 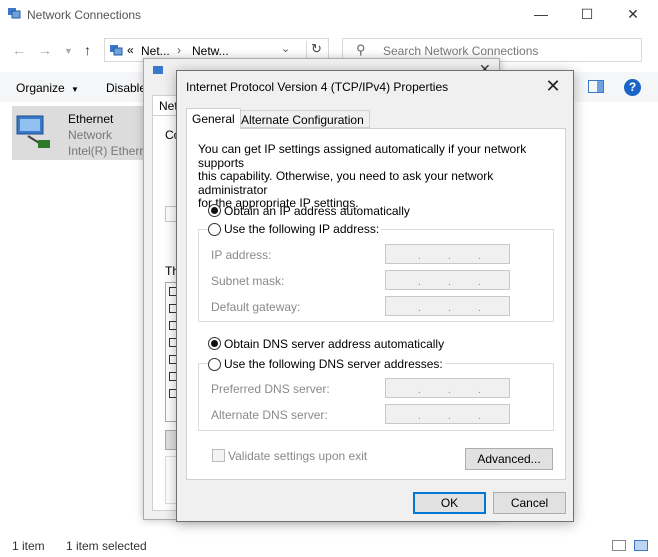 I want to click on ok-button: OK, so click(x=449, y=503).